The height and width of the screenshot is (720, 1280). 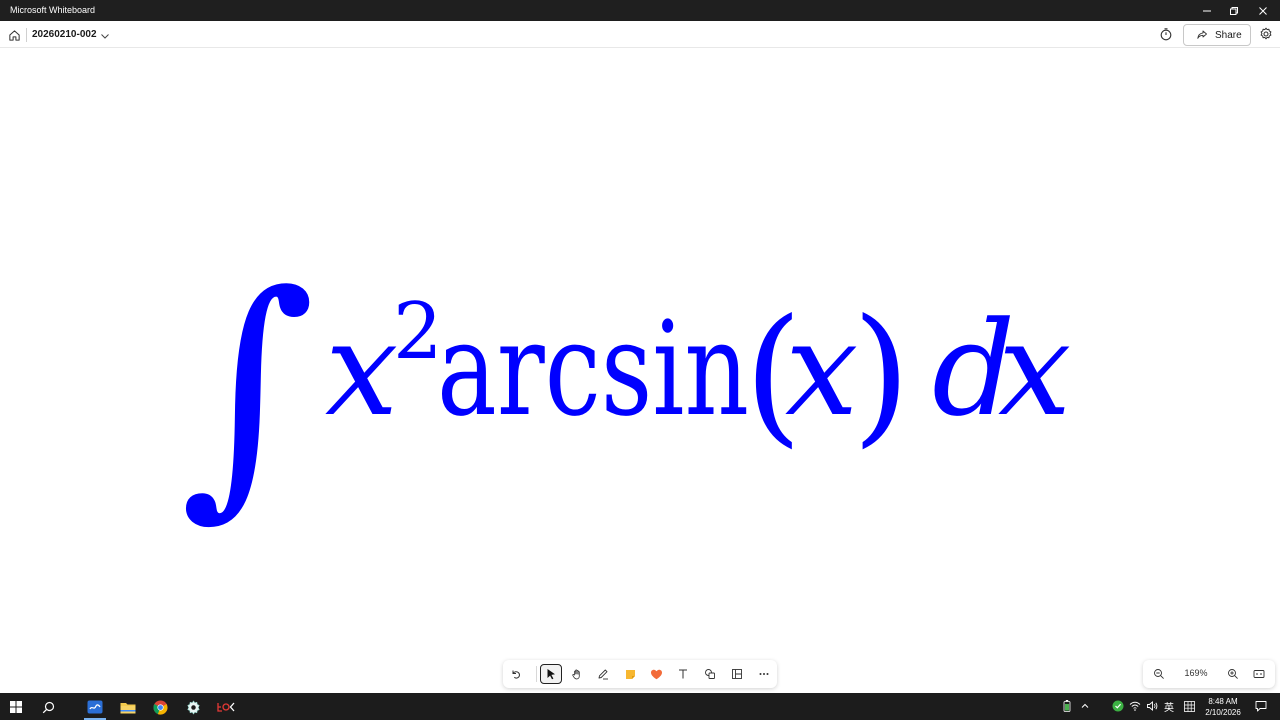 What do you see at coordinates (53, 10) in the screenshot?
I see `app-title: Microsoft Whiteboard` at bounding box center [53, 10].